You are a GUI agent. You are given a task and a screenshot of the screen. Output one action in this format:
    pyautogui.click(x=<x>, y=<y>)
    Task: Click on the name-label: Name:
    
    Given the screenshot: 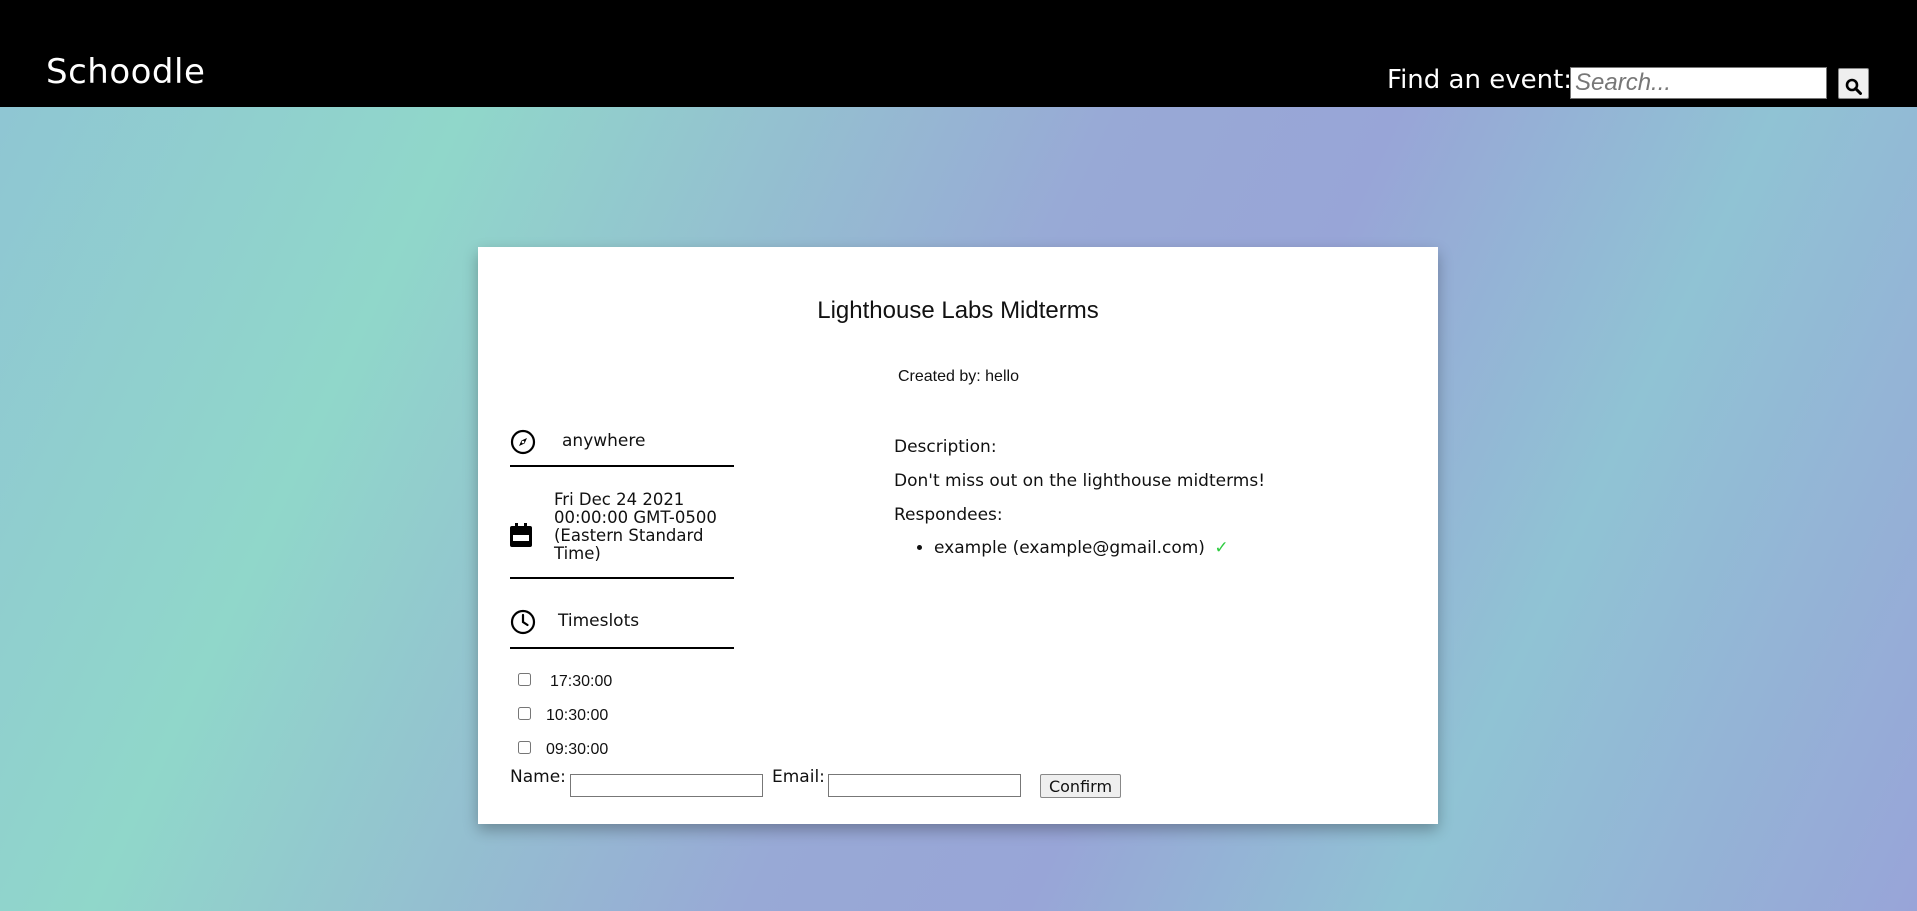 What is the action you would take?
    pyautogui.click(x=538, y=777)
    